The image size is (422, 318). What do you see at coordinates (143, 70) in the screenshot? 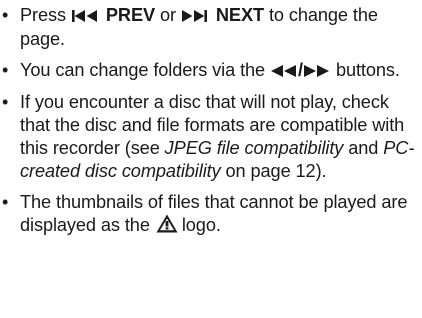
I see `folder-text: You can change folders via the` at bounding box center [143, 70].